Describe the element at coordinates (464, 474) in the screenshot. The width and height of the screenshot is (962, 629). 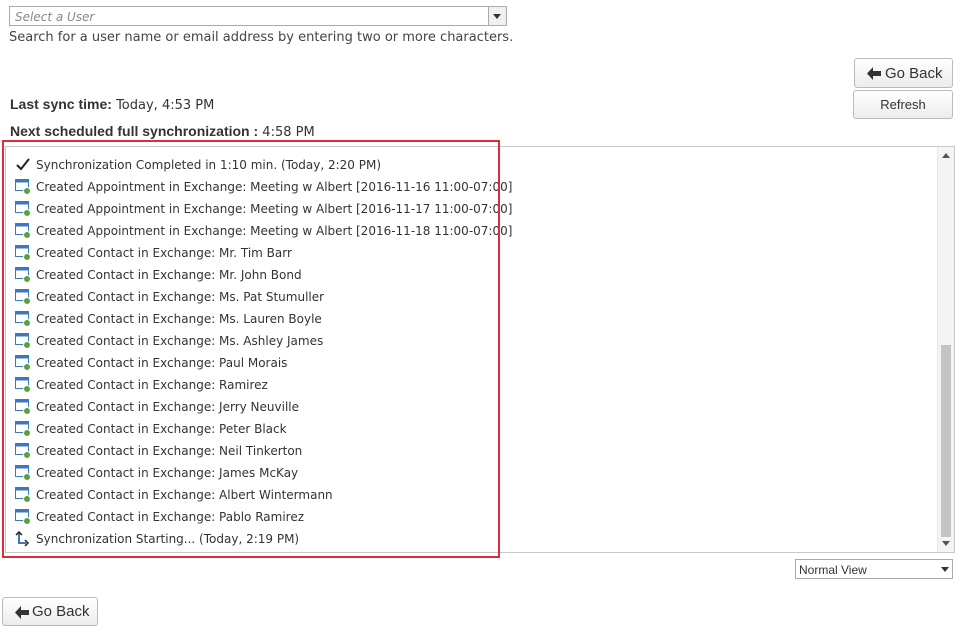
I see `log-entry: Created Contact in Exchange: James McKay` at that location.